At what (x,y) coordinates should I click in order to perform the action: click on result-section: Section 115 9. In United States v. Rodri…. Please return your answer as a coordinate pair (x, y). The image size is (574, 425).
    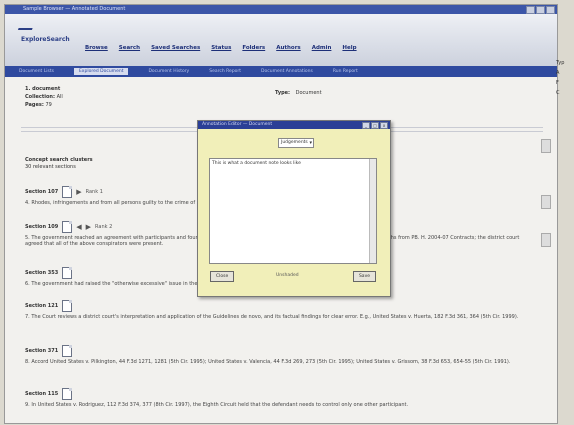
    Looking at the image, I should click on (280, 398).